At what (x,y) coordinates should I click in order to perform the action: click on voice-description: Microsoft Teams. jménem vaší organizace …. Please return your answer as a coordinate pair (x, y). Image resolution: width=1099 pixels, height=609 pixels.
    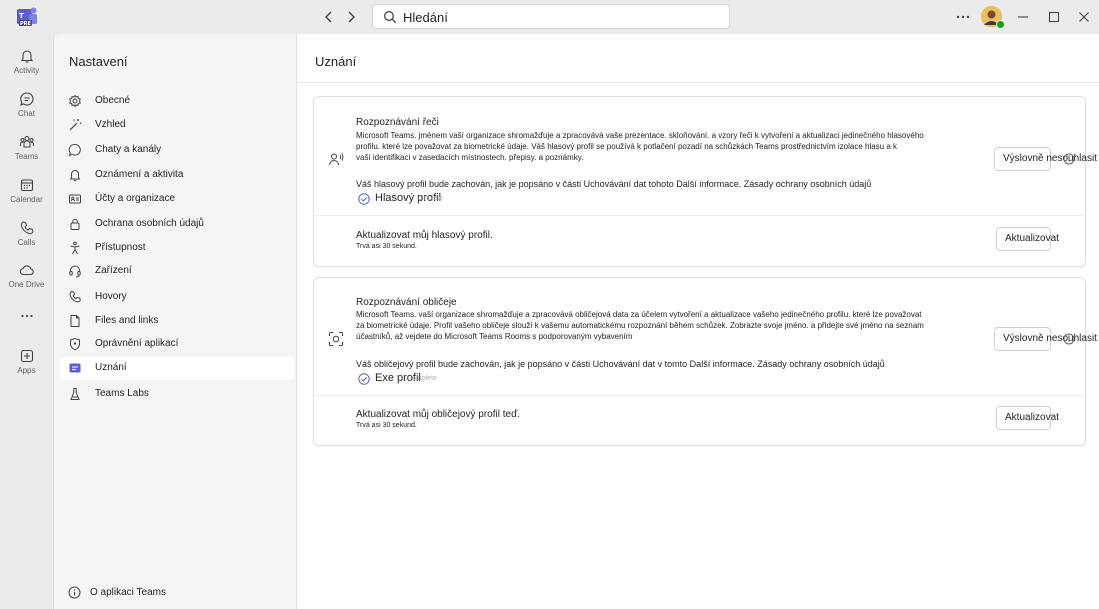
    Looking at the image, I should click on (672, 146).